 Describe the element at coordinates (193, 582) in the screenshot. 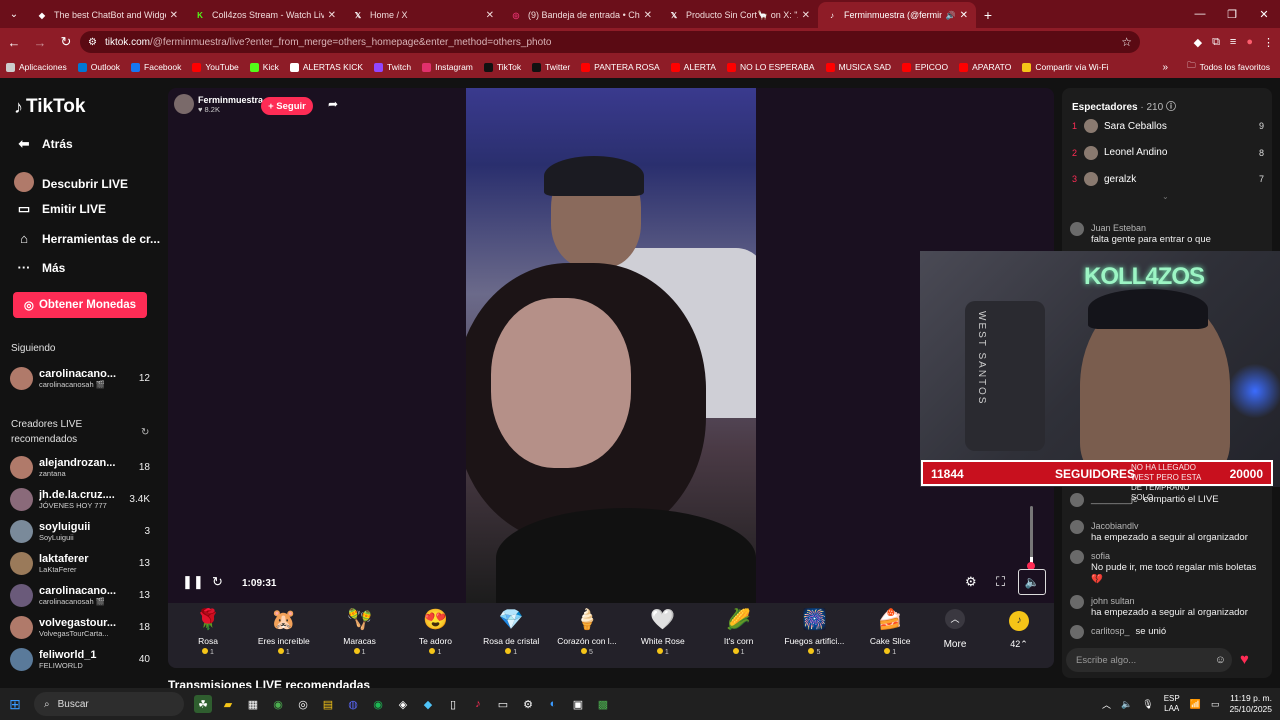

I see `pause-icon: ❚❚` at that location.